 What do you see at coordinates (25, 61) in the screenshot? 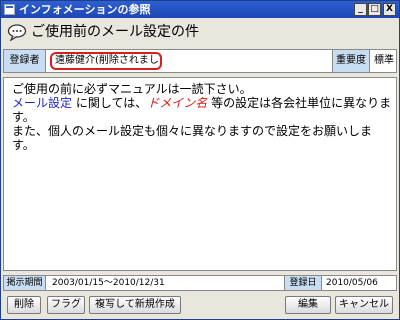
I see `sender-label: 登録者` at bounding box center [25, 61].